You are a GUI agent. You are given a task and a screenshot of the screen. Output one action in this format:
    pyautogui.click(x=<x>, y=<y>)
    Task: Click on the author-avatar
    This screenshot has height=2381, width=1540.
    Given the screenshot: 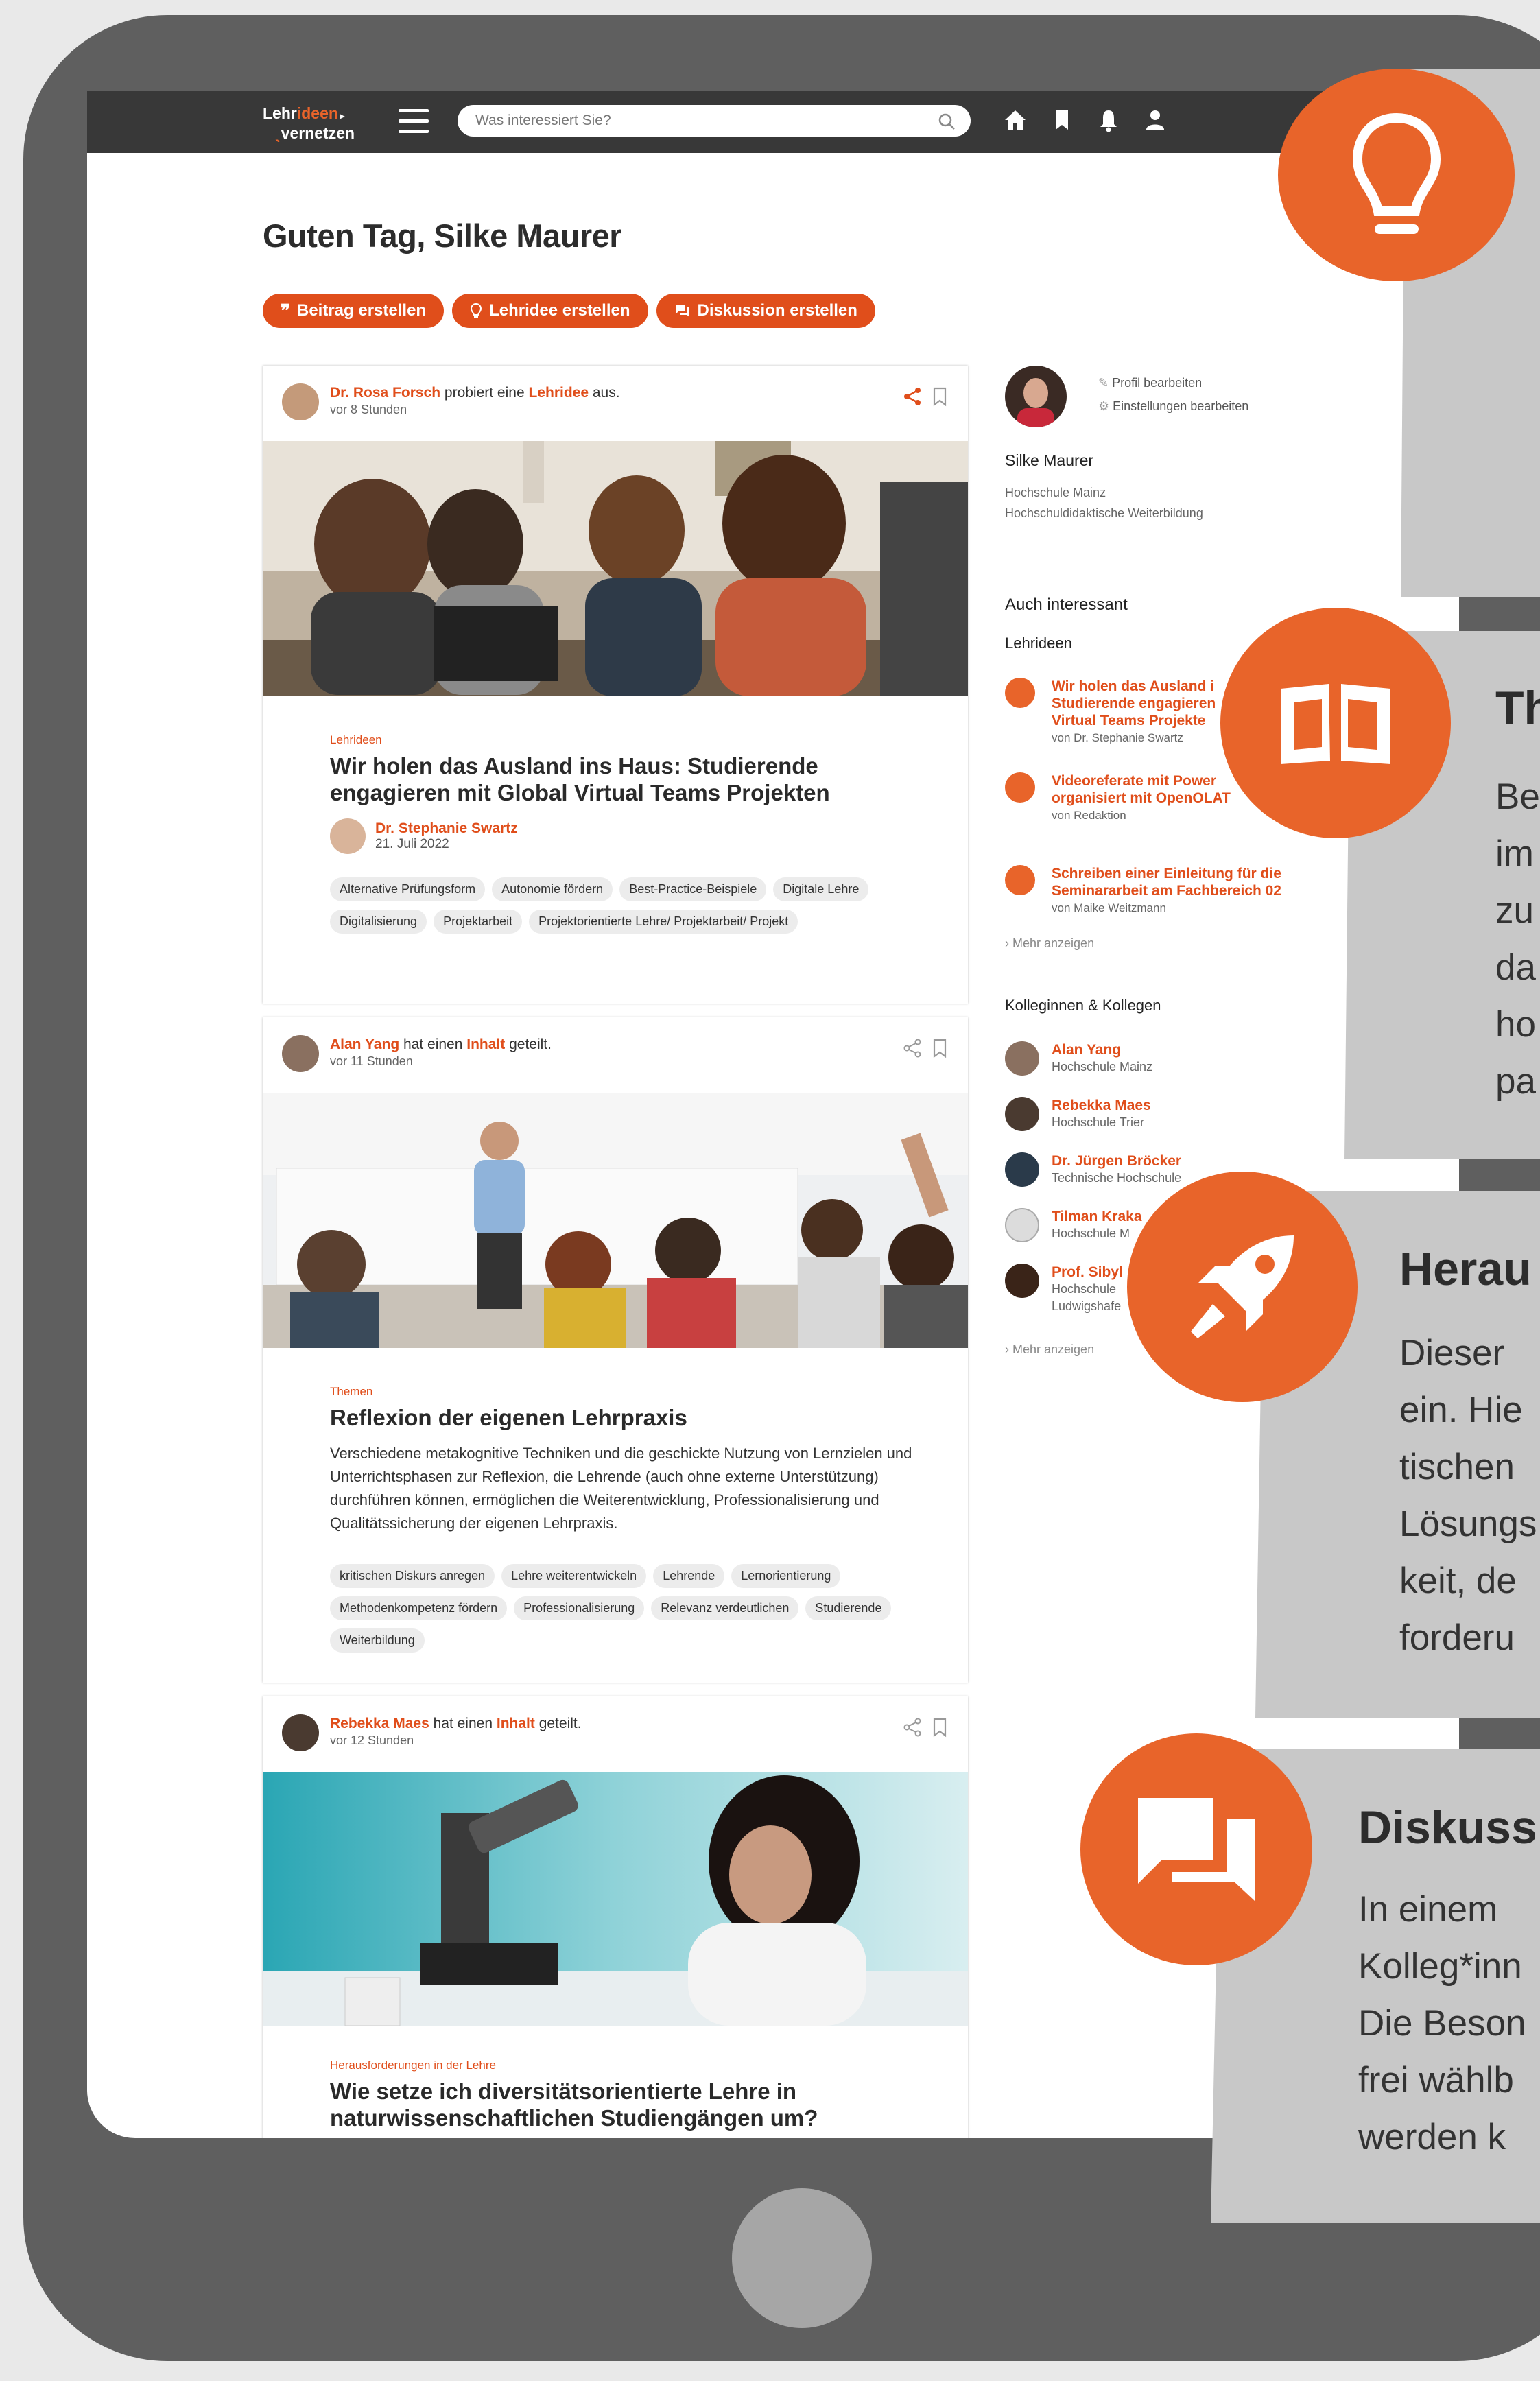 What is the action you would take?
    pyautogui.click(x=348, y=836)
    